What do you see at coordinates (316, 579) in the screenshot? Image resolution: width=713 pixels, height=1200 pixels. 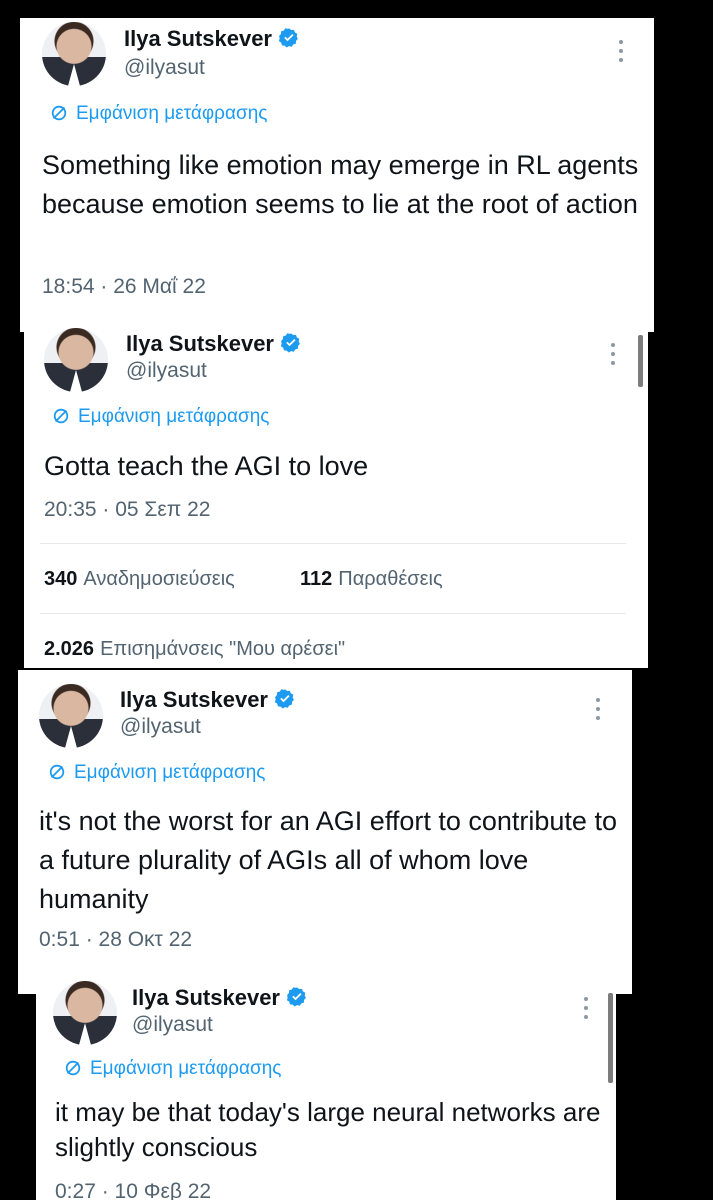 I see `quotes-count: 112` at bounding box center [316, 579].